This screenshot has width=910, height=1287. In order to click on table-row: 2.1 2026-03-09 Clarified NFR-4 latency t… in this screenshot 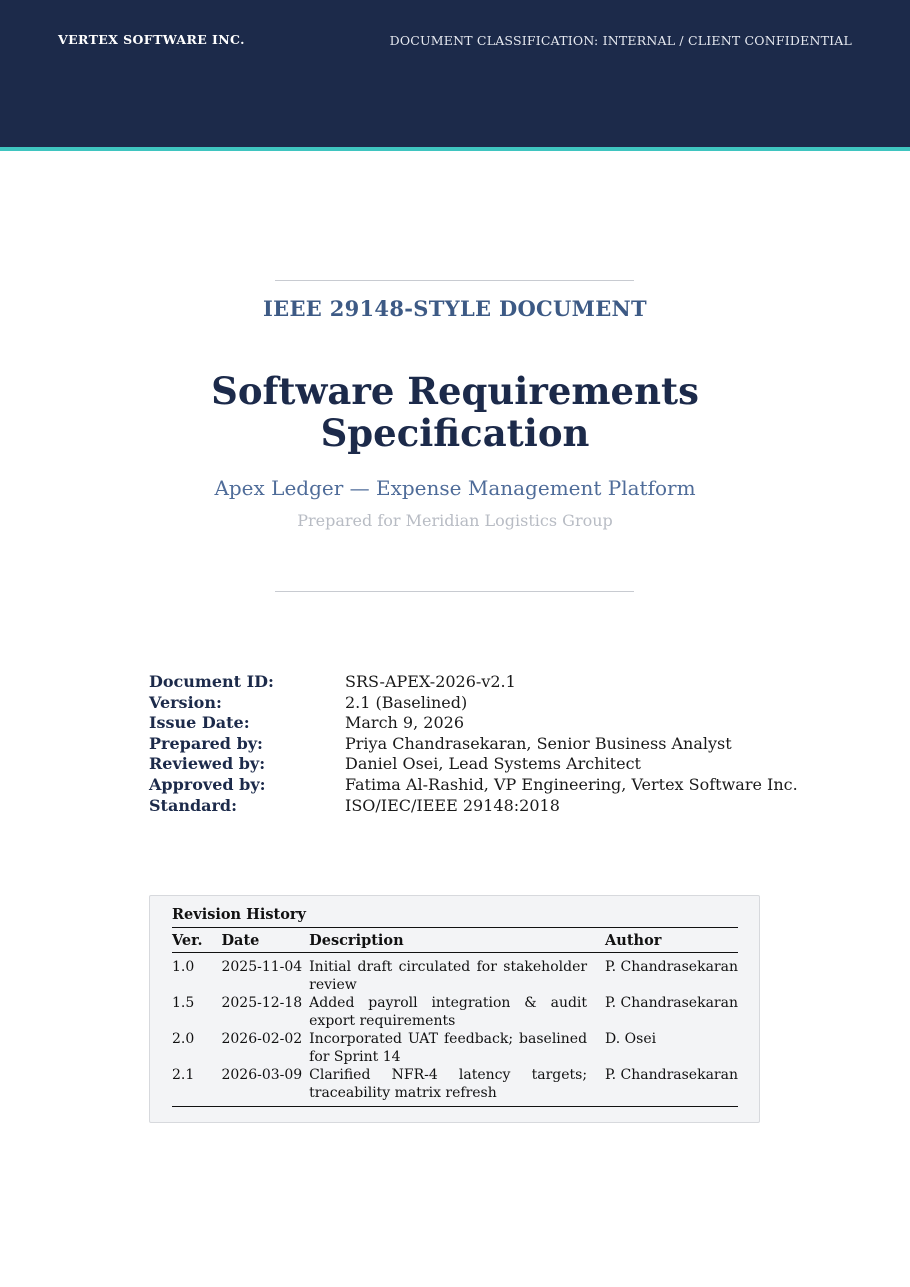, I will do `click(455, 1086)`.